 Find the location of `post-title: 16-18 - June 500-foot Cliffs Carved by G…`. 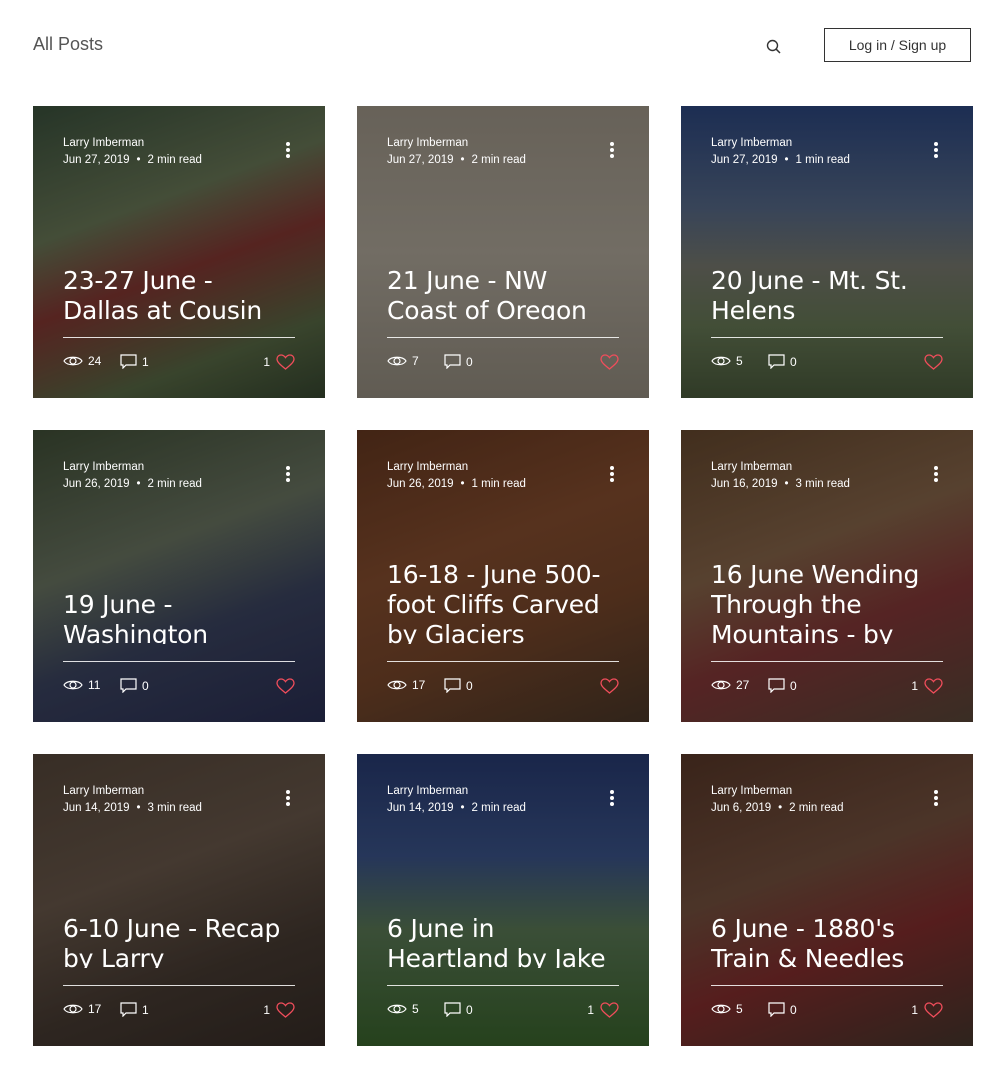

post-title: 16-18 - June 500-foot Cliffs Carved by G… is located at coordinates (503, 602).